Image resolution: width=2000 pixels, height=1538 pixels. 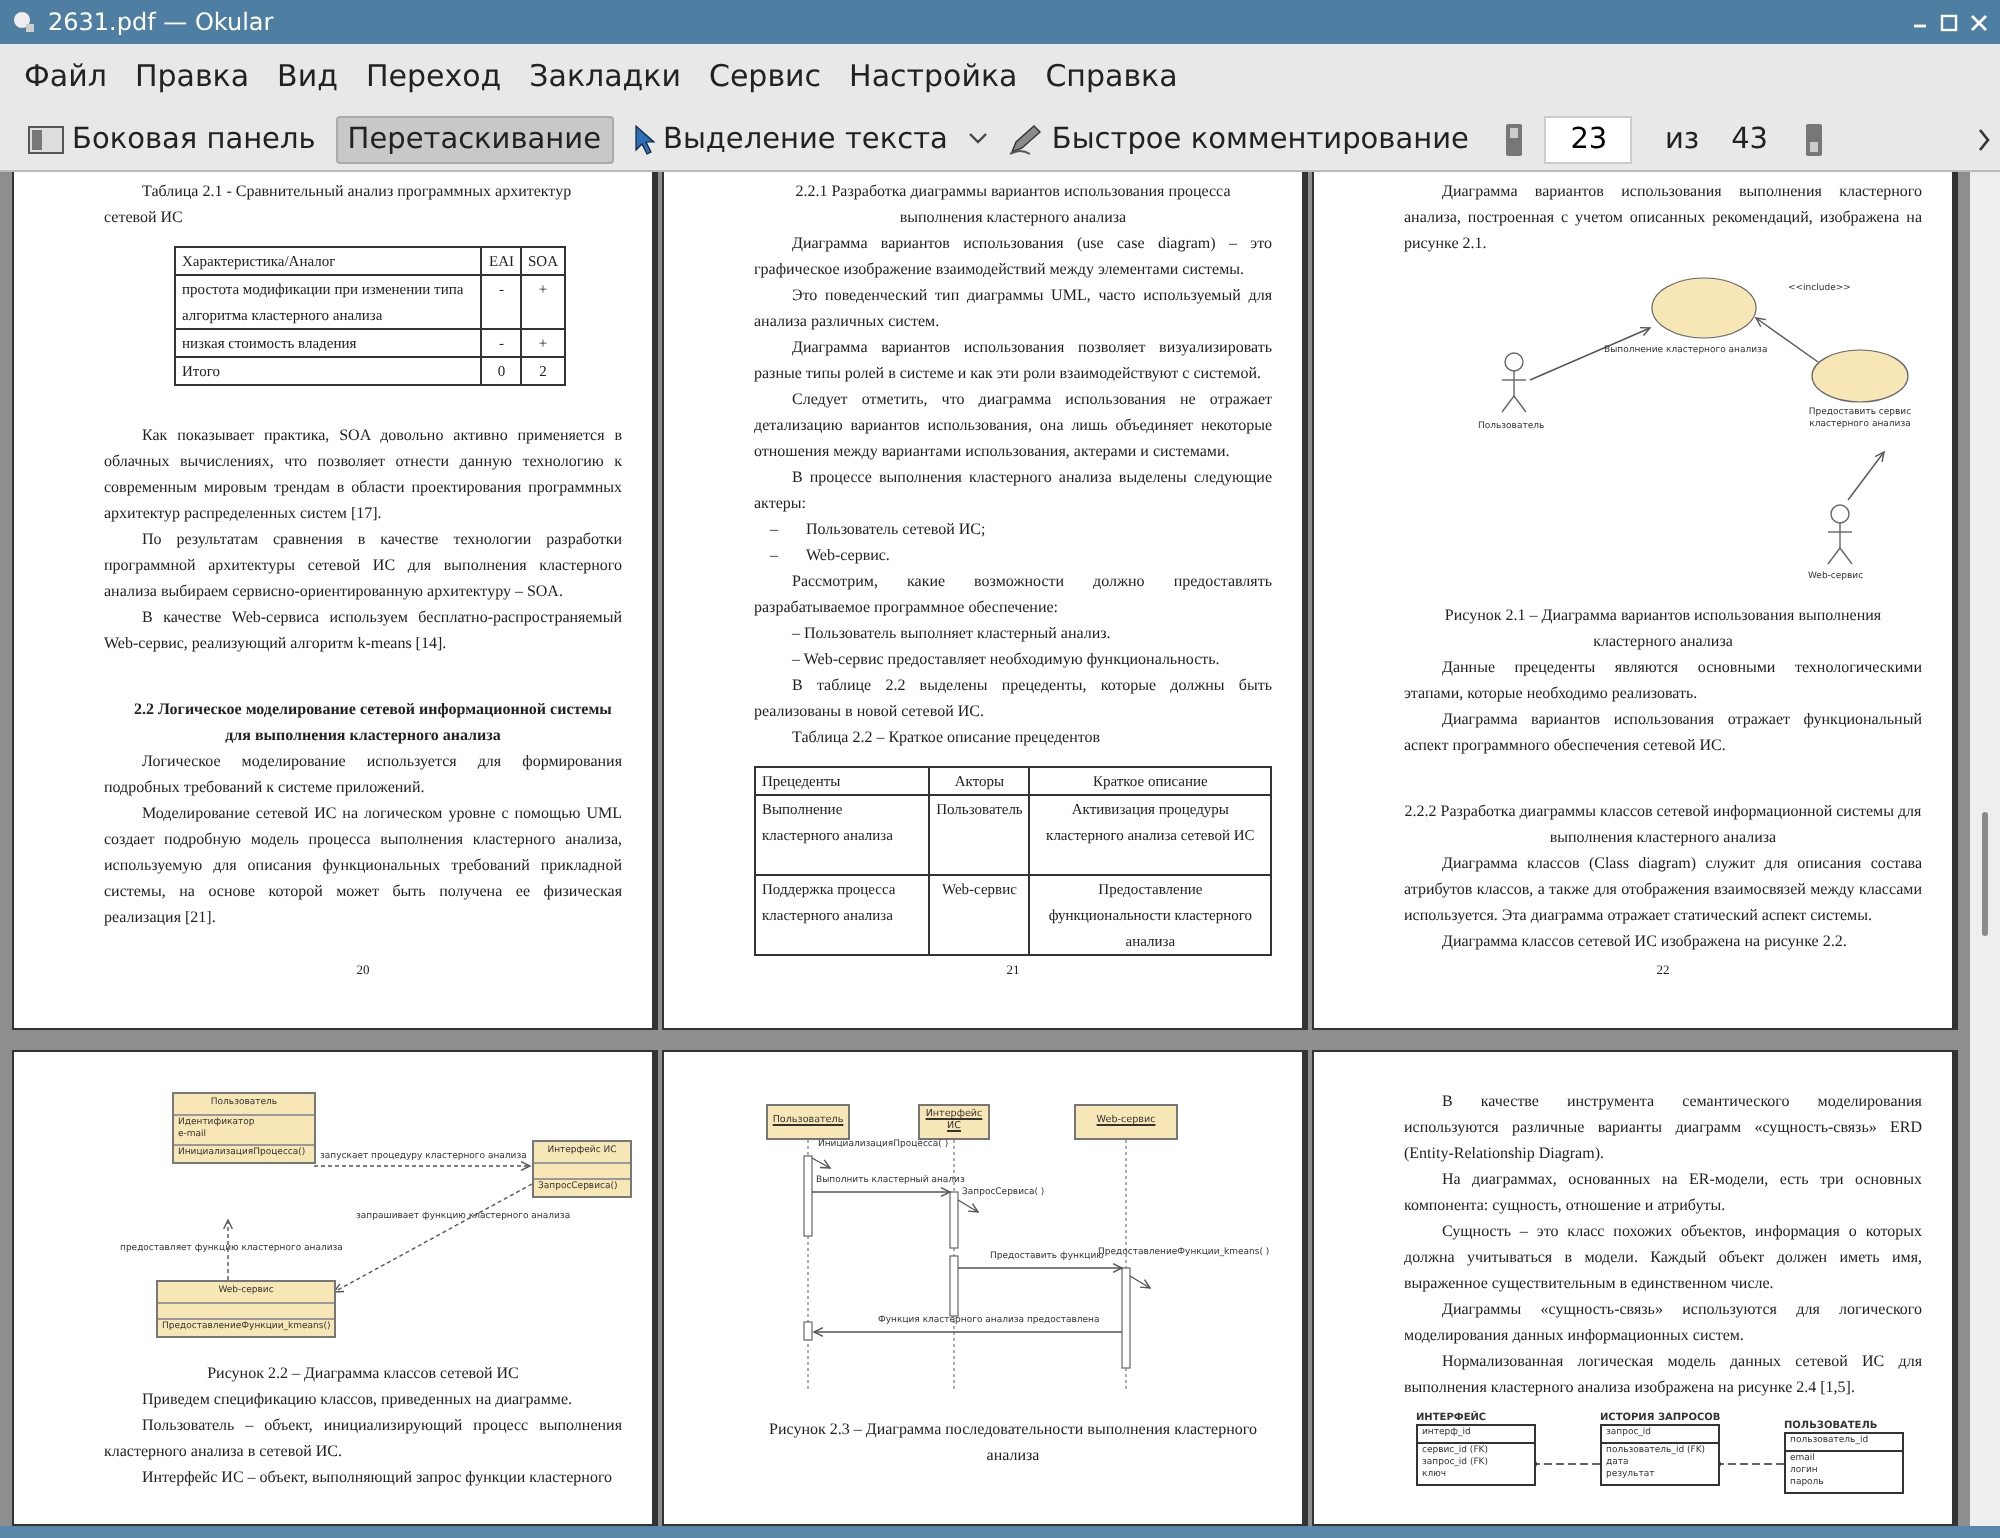 What do you see at coordinates (848, 556) in the screenshot?
I see `list-item: Web-сервис.` at bounding box center [848, 556].